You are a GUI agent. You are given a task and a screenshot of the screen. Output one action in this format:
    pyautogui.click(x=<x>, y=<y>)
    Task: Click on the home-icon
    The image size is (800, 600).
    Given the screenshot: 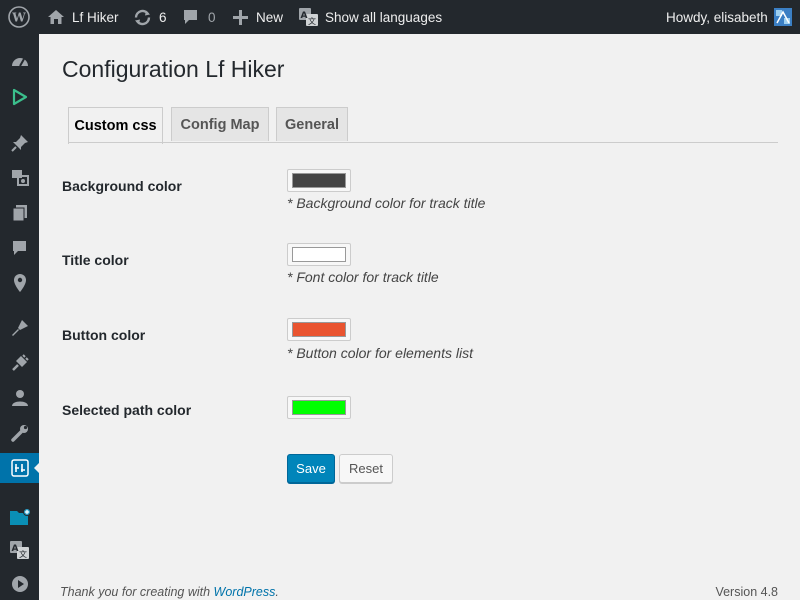 What is the action you would take?
    pyautogui.click(x=56, y=17)
    